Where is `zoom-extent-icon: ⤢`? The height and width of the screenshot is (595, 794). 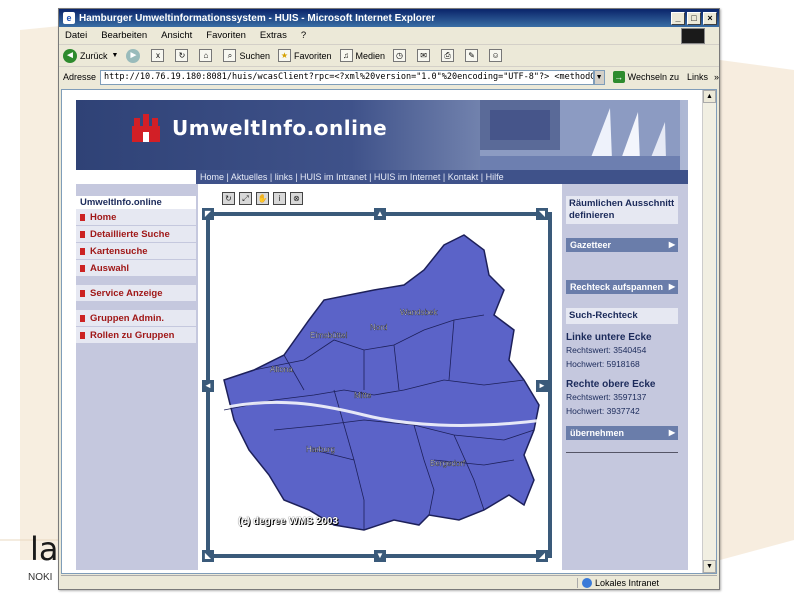
zoom-extent-icon: ⤢ is located at coordinates (245, 198).